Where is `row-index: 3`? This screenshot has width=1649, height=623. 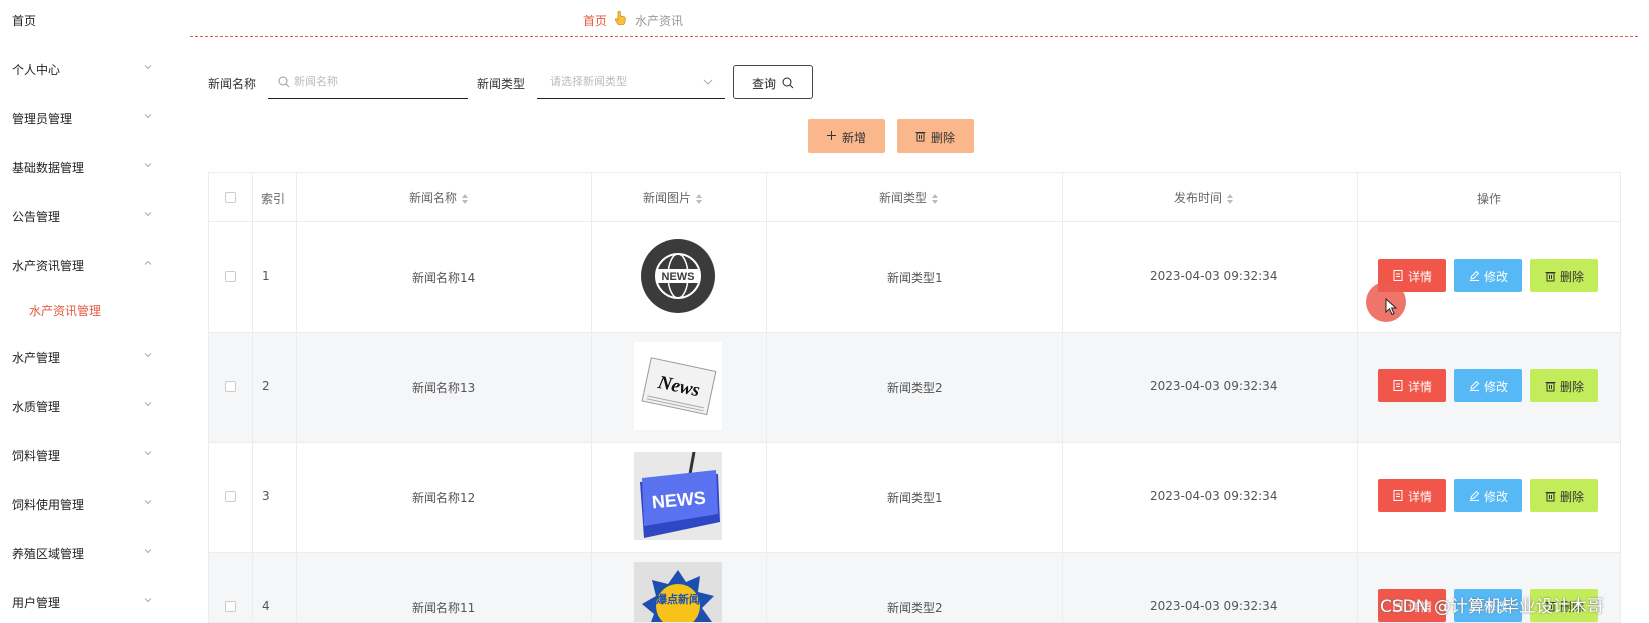
row-index: 3 is located at coordinates (266, 496).